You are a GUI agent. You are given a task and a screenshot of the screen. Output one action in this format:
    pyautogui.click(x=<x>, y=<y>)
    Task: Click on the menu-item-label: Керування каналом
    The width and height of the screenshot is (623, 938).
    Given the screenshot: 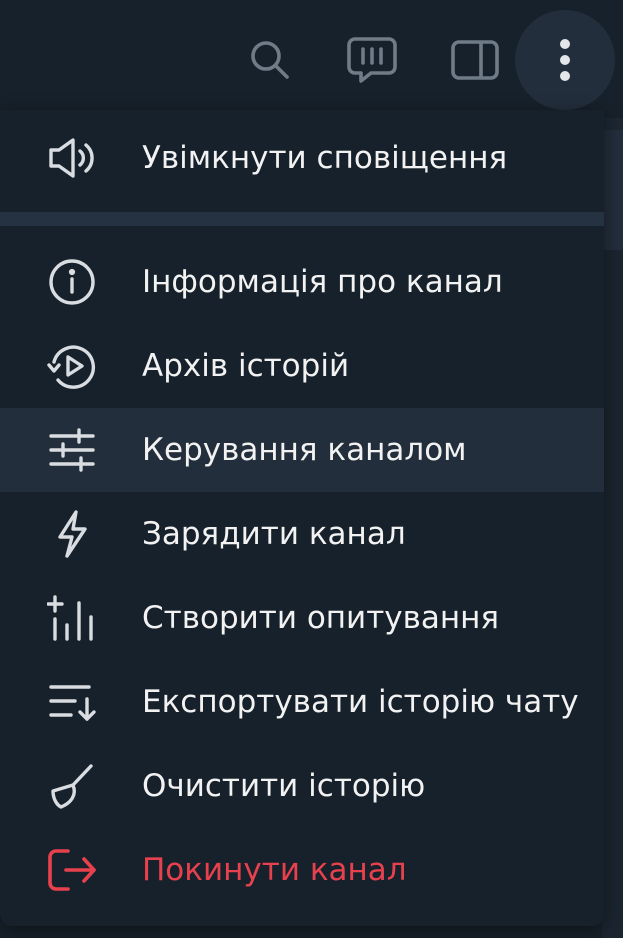 What is the action you would take?
    pyautogui.click(x=304, y=450)
    